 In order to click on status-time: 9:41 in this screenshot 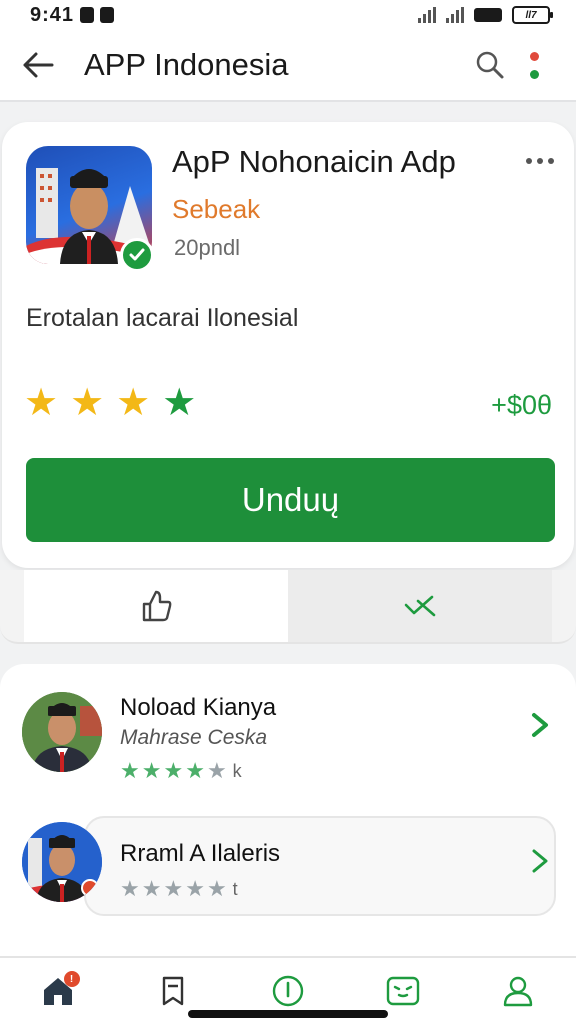, I will do `click(72, 15)`.